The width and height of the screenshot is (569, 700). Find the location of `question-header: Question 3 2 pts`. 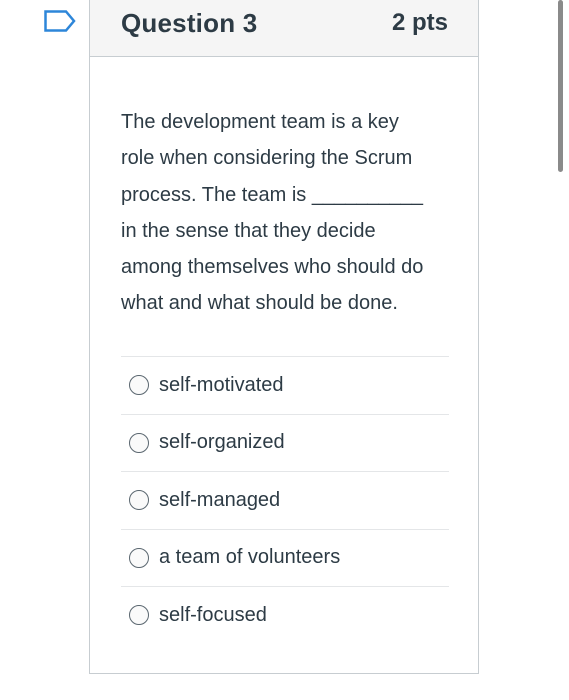

question-header: Question 3 2 pts is located at coordinates (284, 28).